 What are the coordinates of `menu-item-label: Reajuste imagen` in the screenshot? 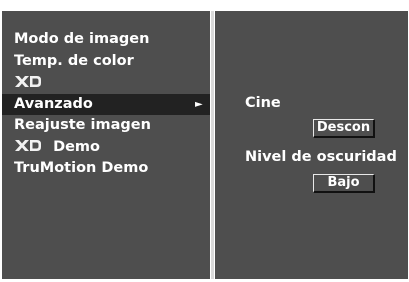 It's located at (82, 125).